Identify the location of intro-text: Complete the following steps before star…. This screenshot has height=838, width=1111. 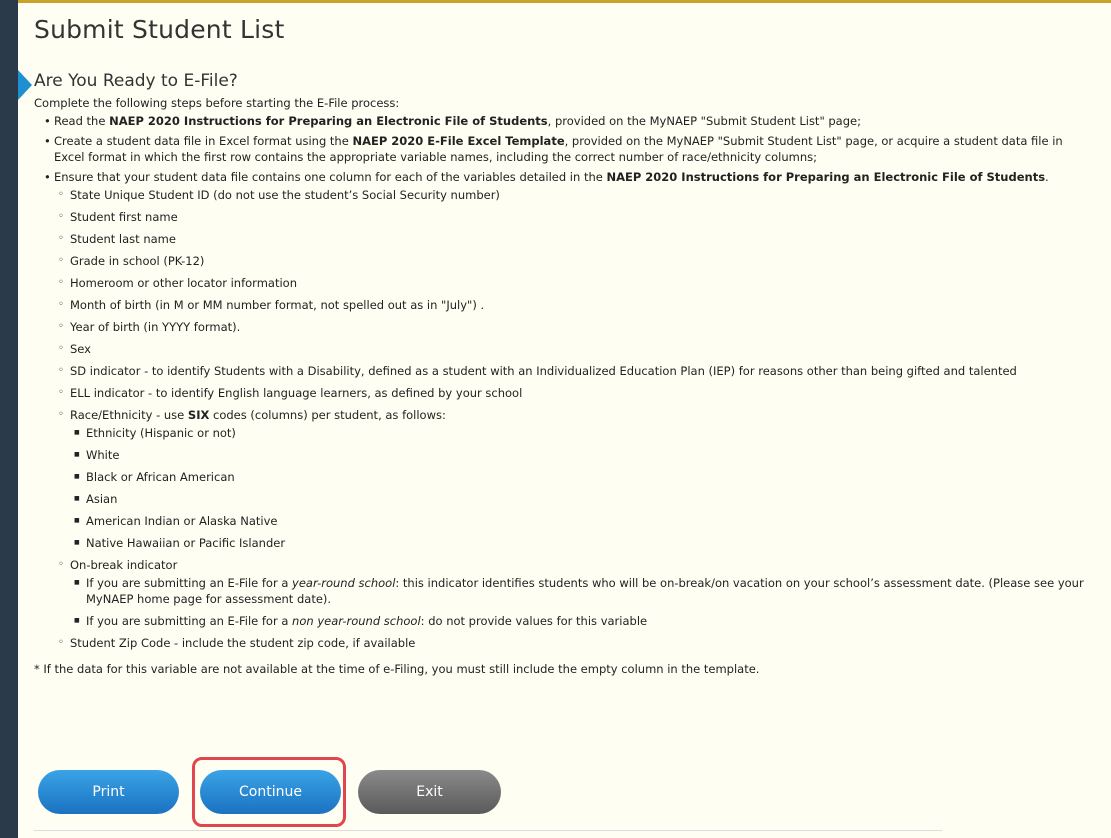
(217, 103).